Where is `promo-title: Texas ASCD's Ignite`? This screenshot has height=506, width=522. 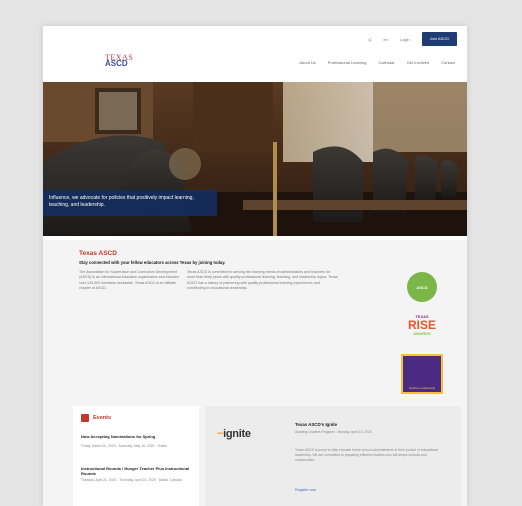
promo-title: Texas ASCD's Ignite is located at coordinates (316, 424).